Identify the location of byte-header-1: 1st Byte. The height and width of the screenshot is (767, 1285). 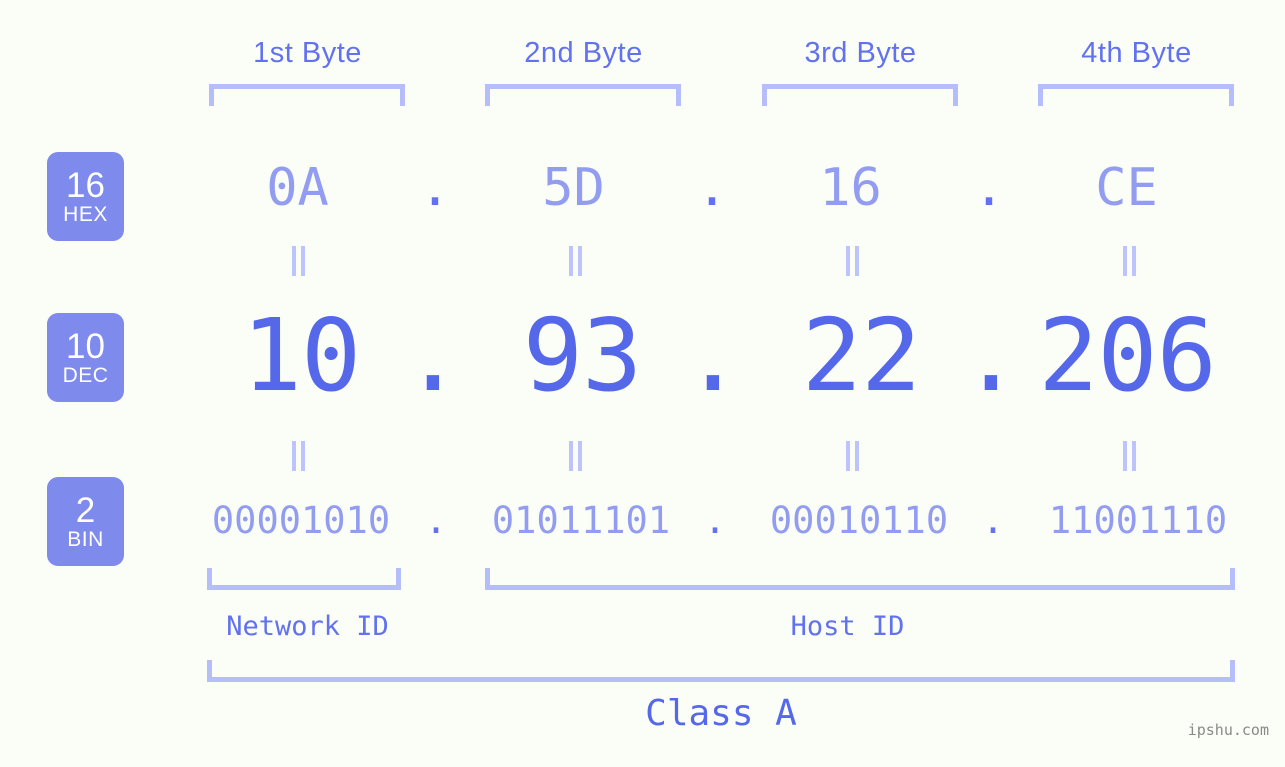
(307, 53).